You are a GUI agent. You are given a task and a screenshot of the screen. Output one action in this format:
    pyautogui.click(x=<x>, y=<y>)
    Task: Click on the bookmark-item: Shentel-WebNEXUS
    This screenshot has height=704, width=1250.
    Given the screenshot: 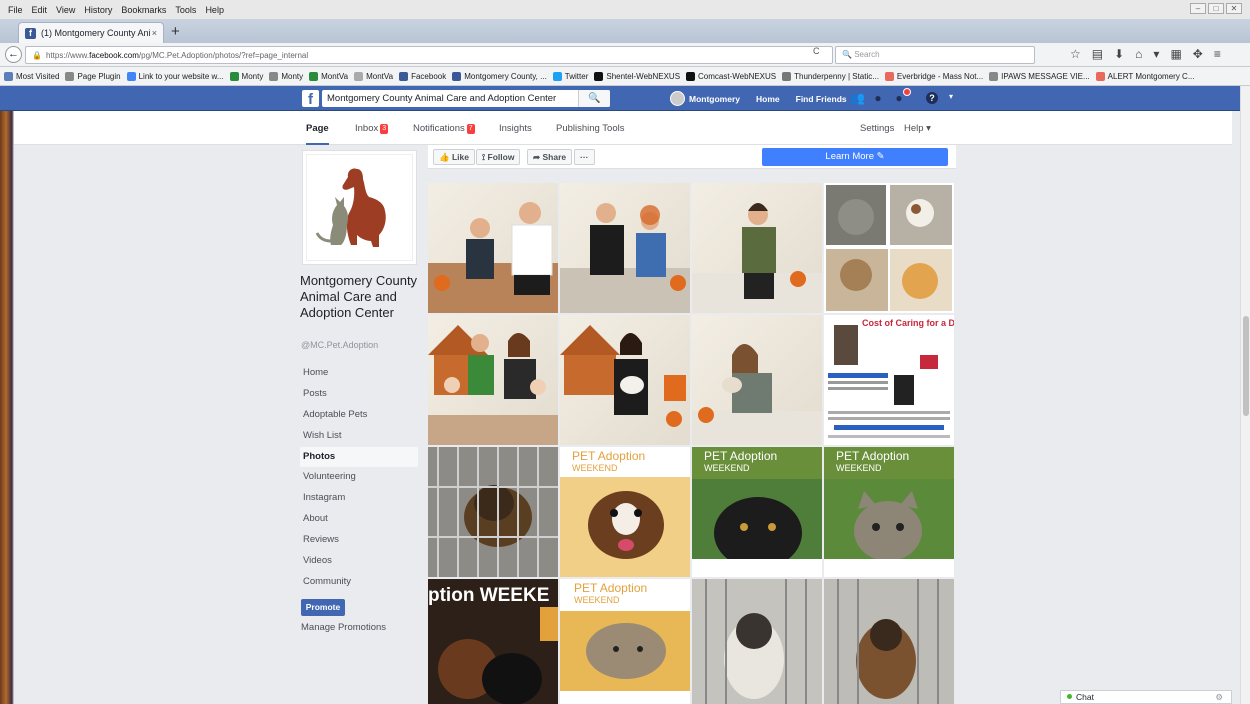 What is the action you would take?
    pyautogui.click(x=637, y=76)
    